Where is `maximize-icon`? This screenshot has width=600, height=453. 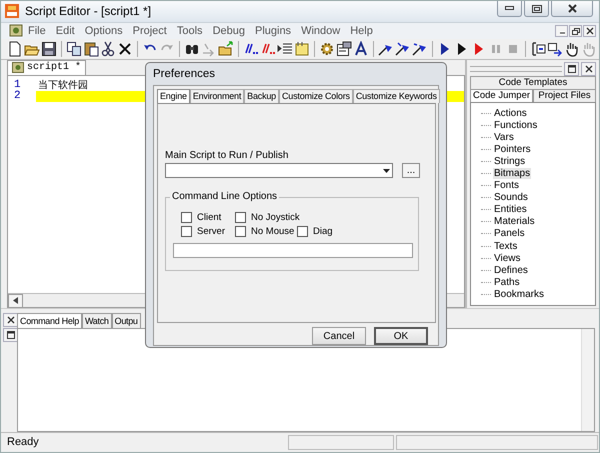
maximize-icon is located at coordinates (537, 8).